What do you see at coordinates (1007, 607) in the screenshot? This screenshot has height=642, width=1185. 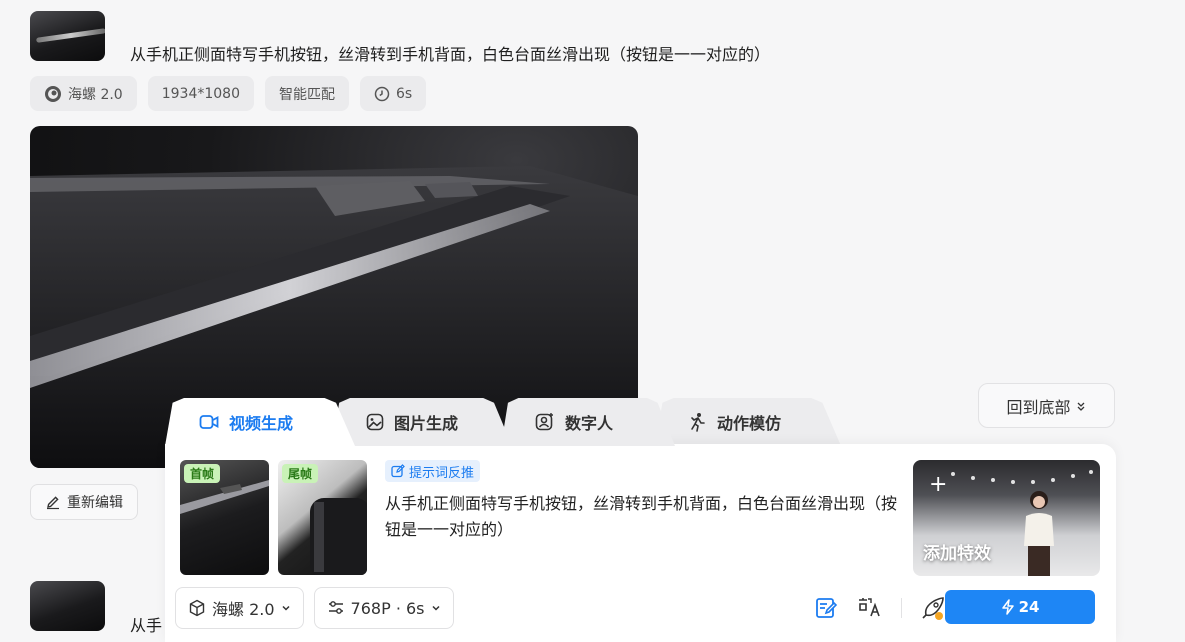 I see `lightning-icon` at bounding box center [1007, 607].